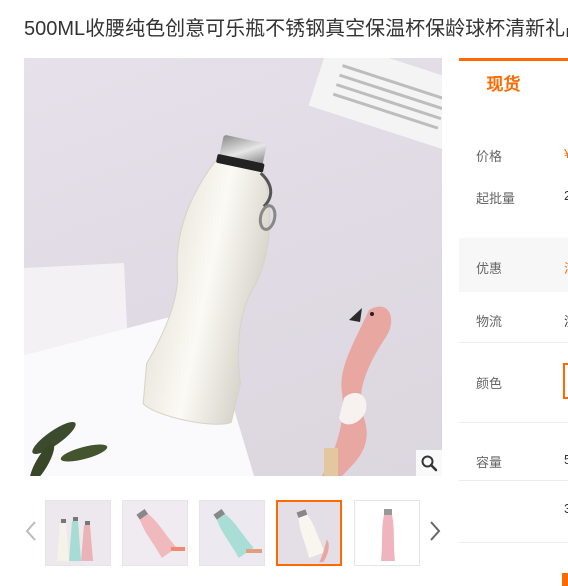  Describe the element at coordinates (496, 198) in the screenshot. I see `min-order-label: 起批量` at that location.